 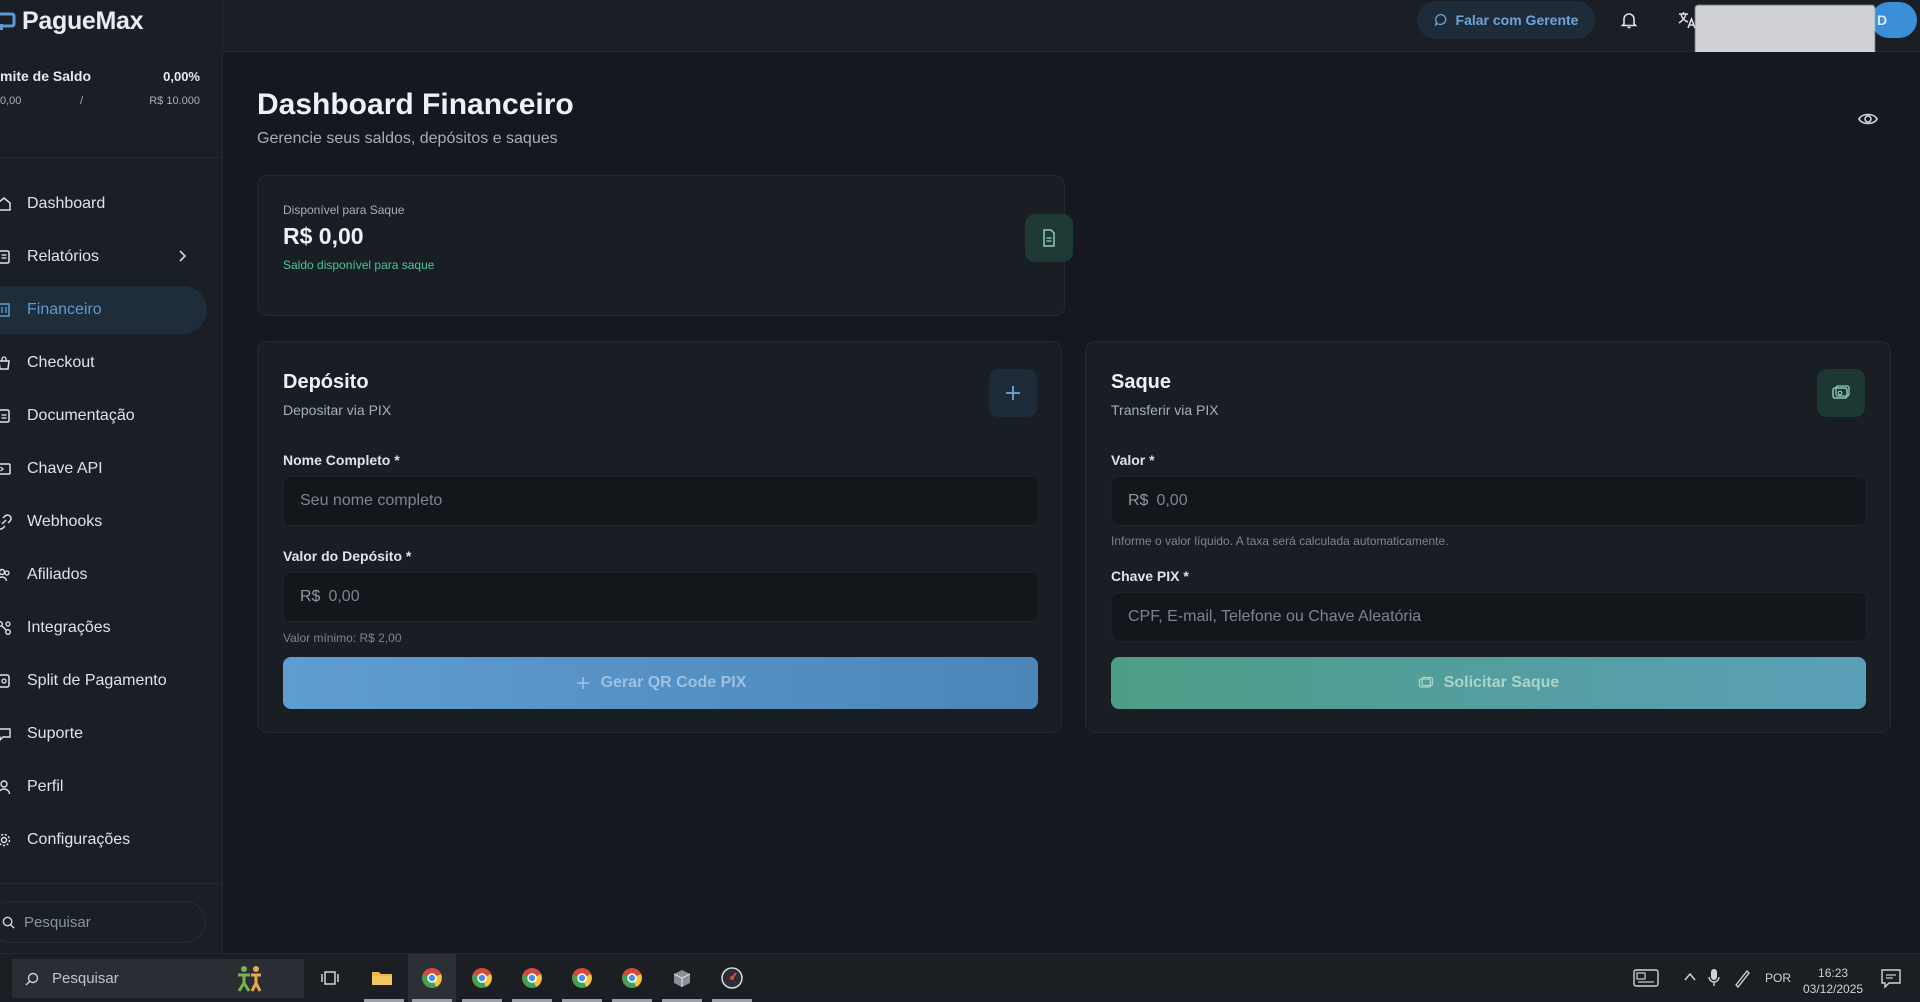 What do you see at coordinates (72, 21) in the screenshot?
I see `brand: PagueMax` at bounding box center [72, 21].